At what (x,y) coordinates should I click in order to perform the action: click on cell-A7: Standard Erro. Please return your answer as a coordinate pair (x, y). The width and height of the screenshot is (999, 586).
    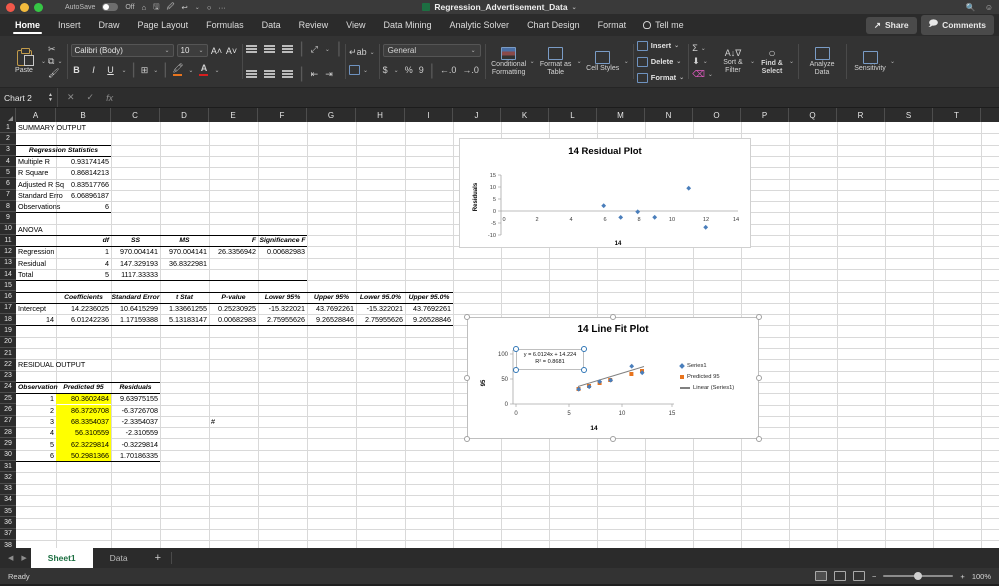
    Looking at the image, I should click on (39, 195).